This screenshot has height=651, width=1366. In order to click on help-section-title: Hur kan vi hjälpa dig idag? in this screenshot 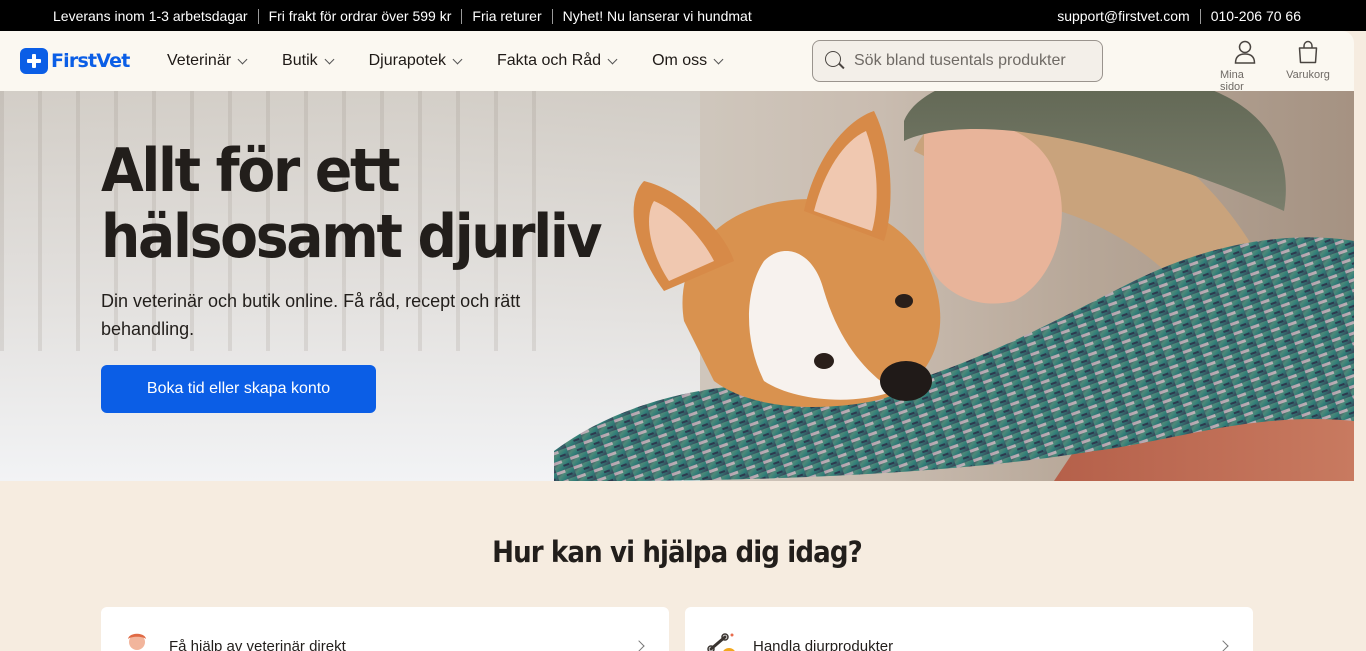, I will do `click(677, 552)`.